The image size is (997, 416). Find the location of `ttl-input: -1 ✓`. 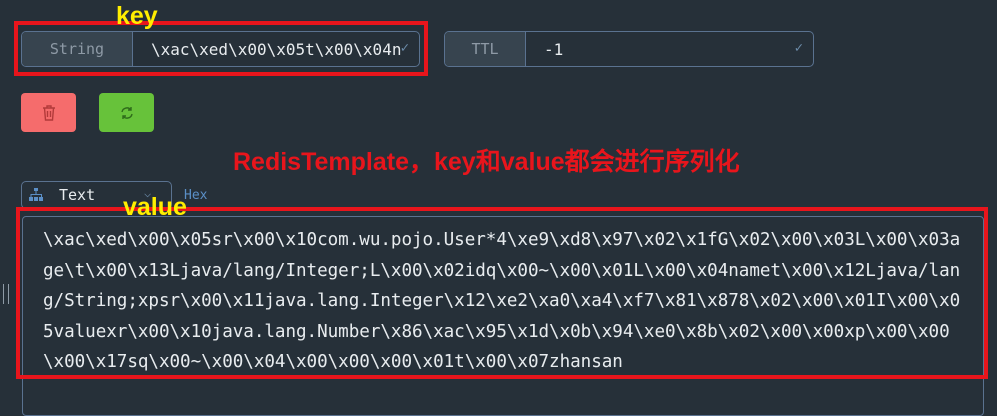

ttl-input: -1 ✓ is located at coordinates (669, 49).